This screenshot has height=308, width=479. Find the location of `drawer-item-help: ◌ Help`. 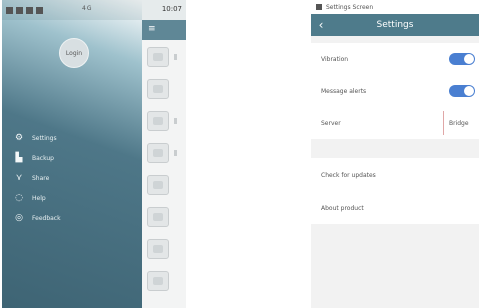

drawer-item-help: ◌ Help is located at coordinates (37, 198).